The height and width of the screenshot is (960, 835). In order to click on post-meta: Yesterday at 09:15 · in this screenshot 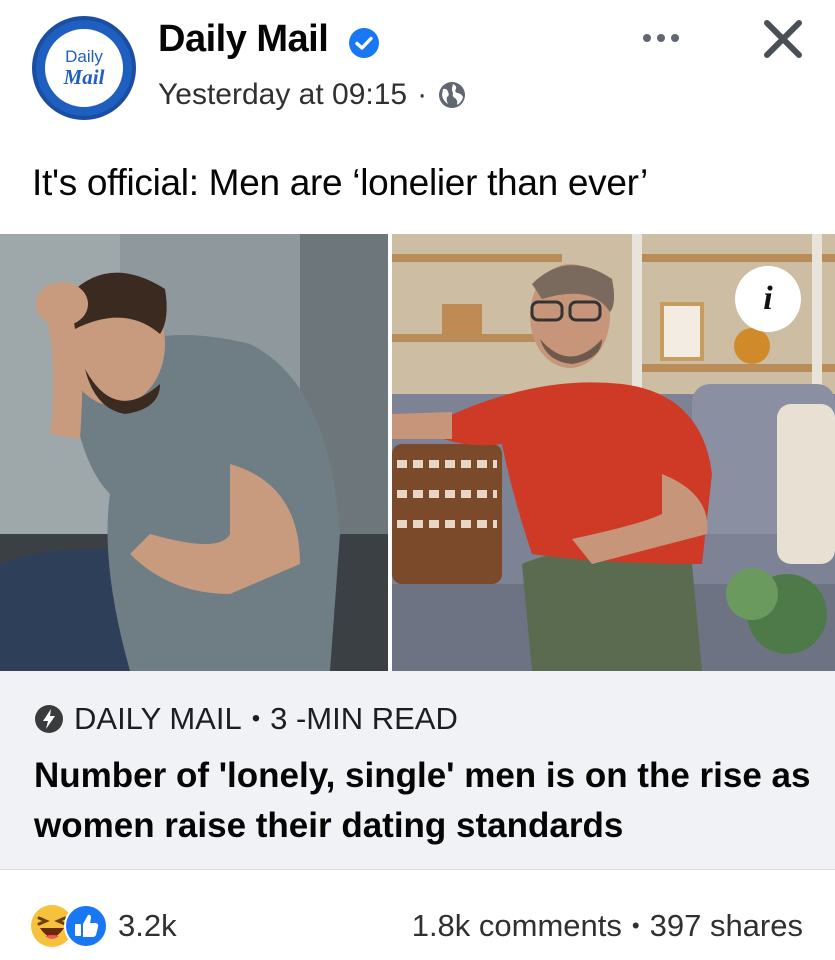, I will do `click(312, 95)`.